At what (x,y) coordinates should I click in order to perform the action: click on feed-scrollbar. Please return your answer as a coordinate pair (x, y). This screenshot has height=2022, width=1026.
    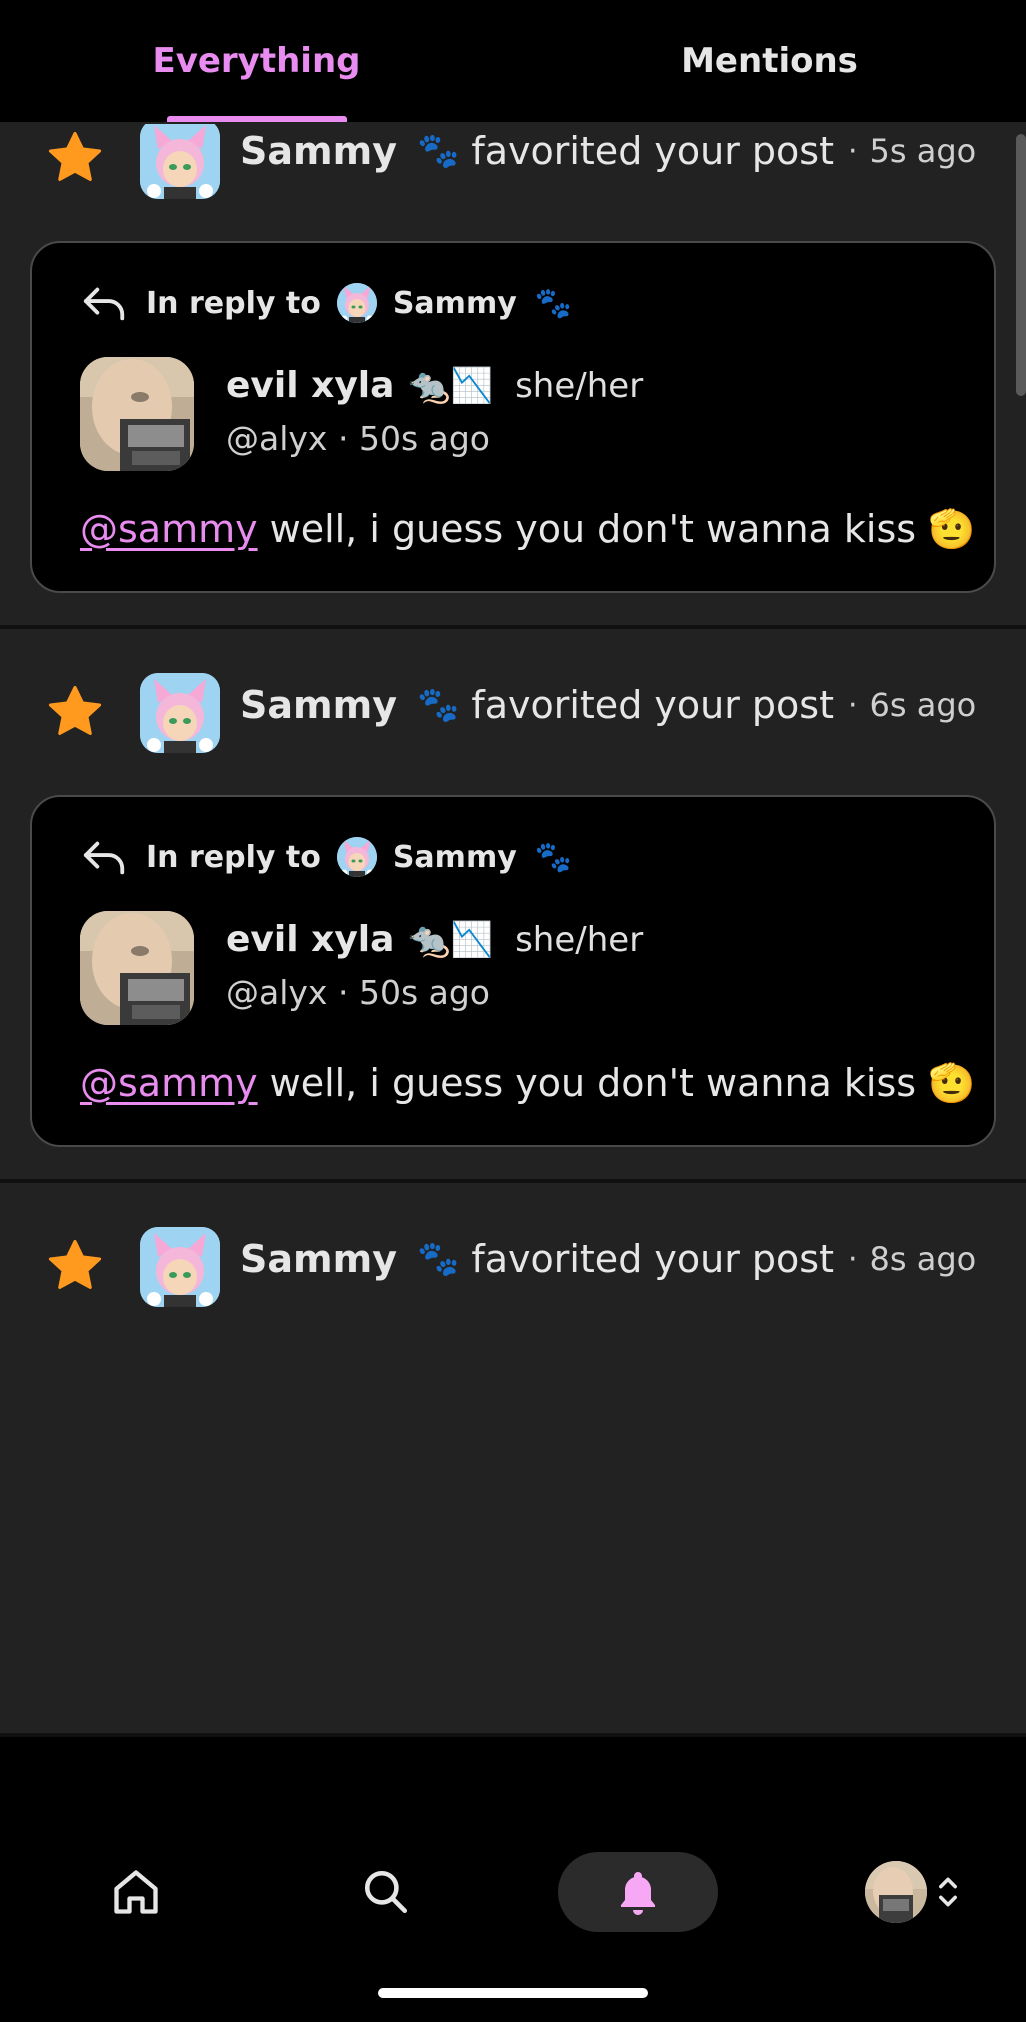
    Looking at the image, I should click on (1021, 265).